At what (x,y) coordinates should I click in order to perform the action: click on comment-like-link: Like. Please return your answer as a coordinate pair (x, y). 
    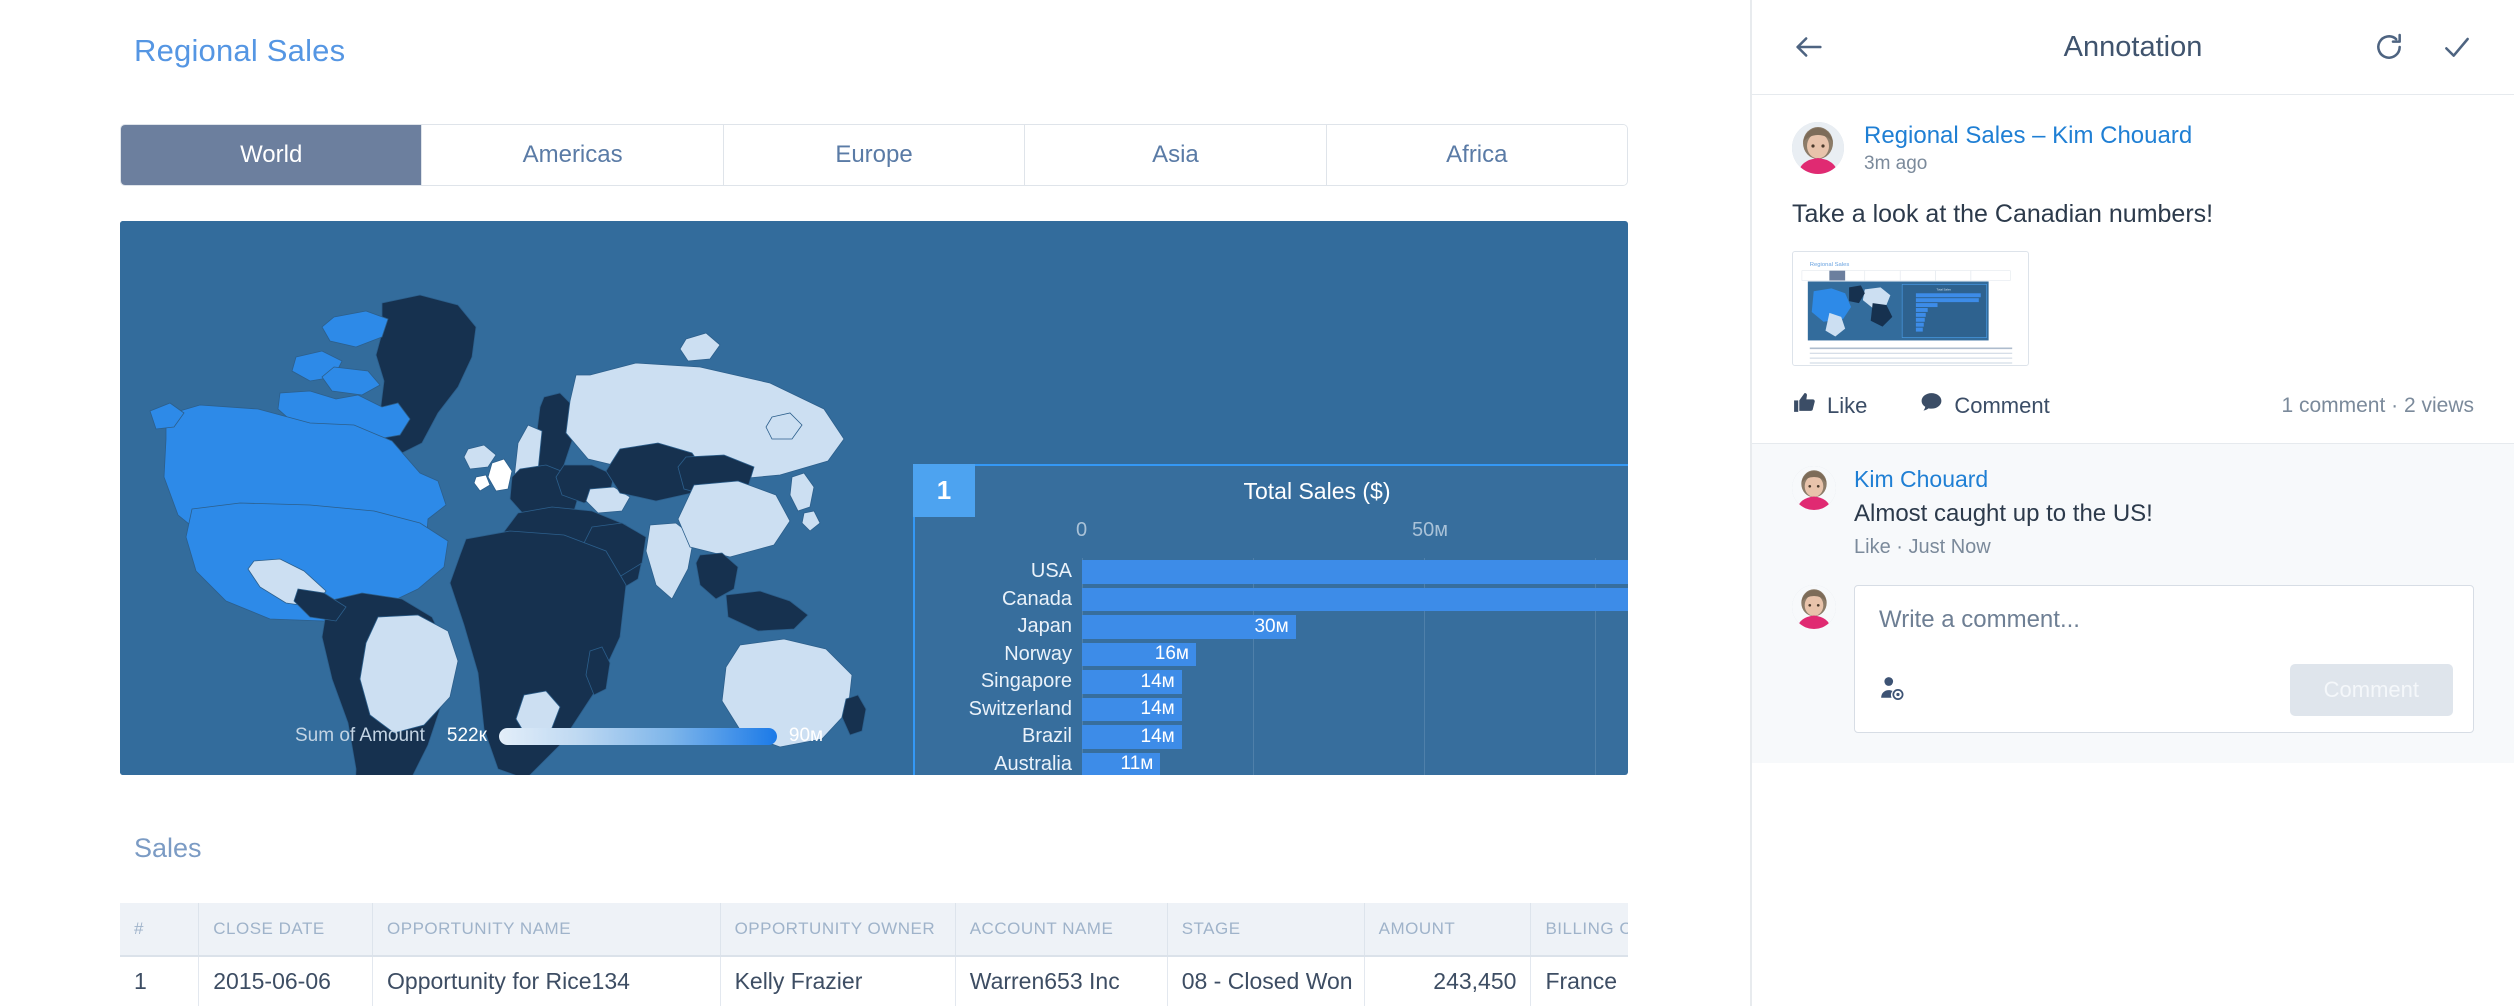
    Looking at the image, I should click on (1872, 547).